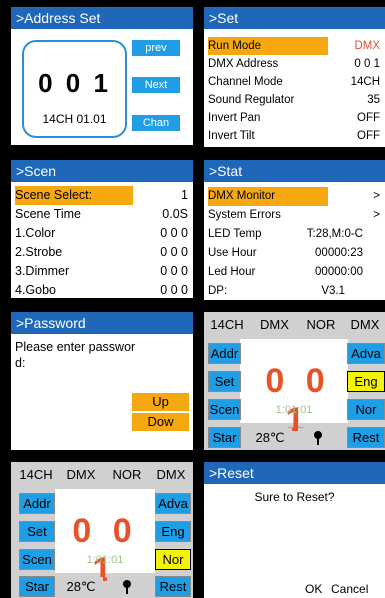 This screenshot has width=385, height=598. What do you see at coordinates (245, 82) in the screenshot?
I see `set-row-label: Channel Mode` at bounding box center [245, 82].